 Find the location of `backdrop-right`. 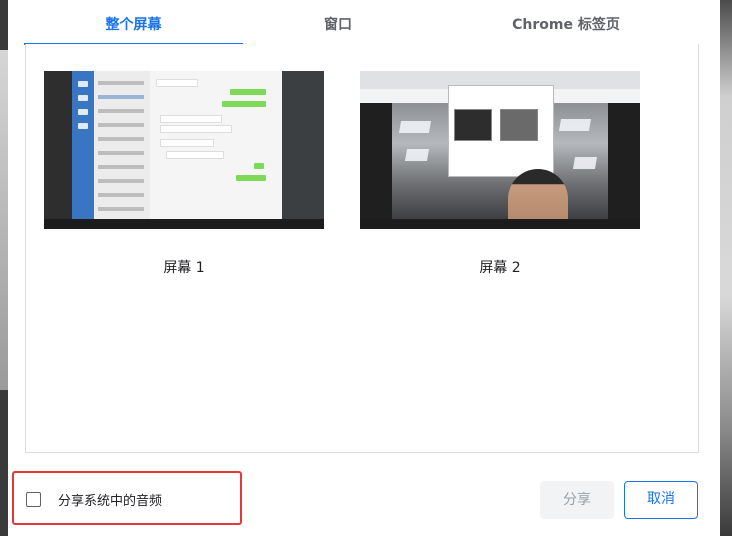

backdrop-right is located at coordinates (725, 268).